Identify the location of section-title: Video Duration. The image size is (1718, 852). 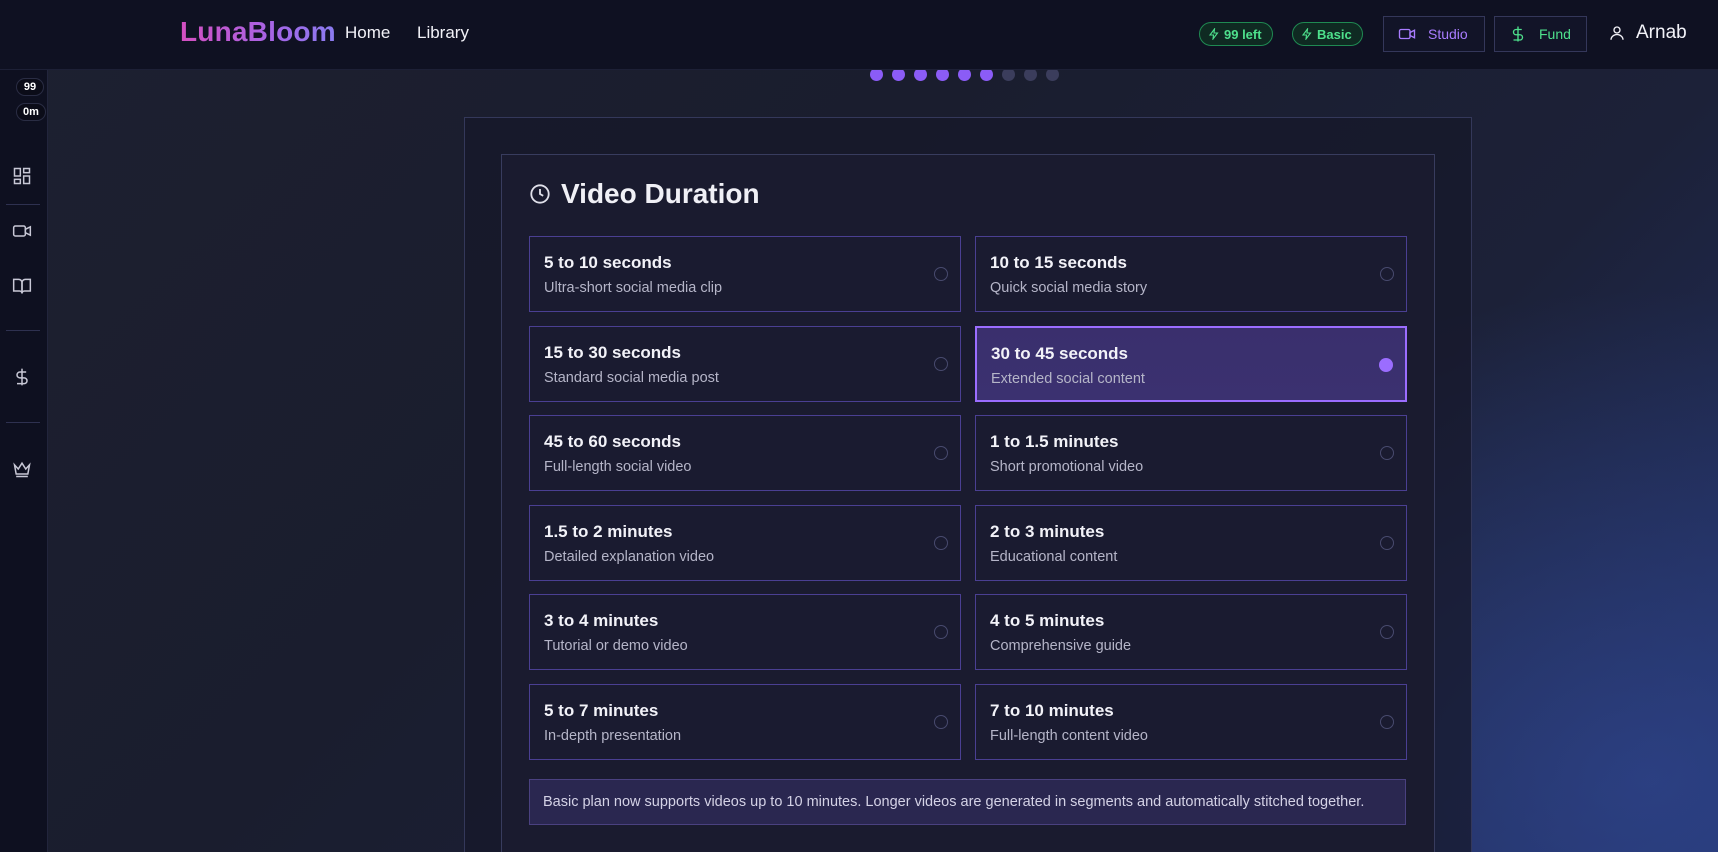
(644, 194).